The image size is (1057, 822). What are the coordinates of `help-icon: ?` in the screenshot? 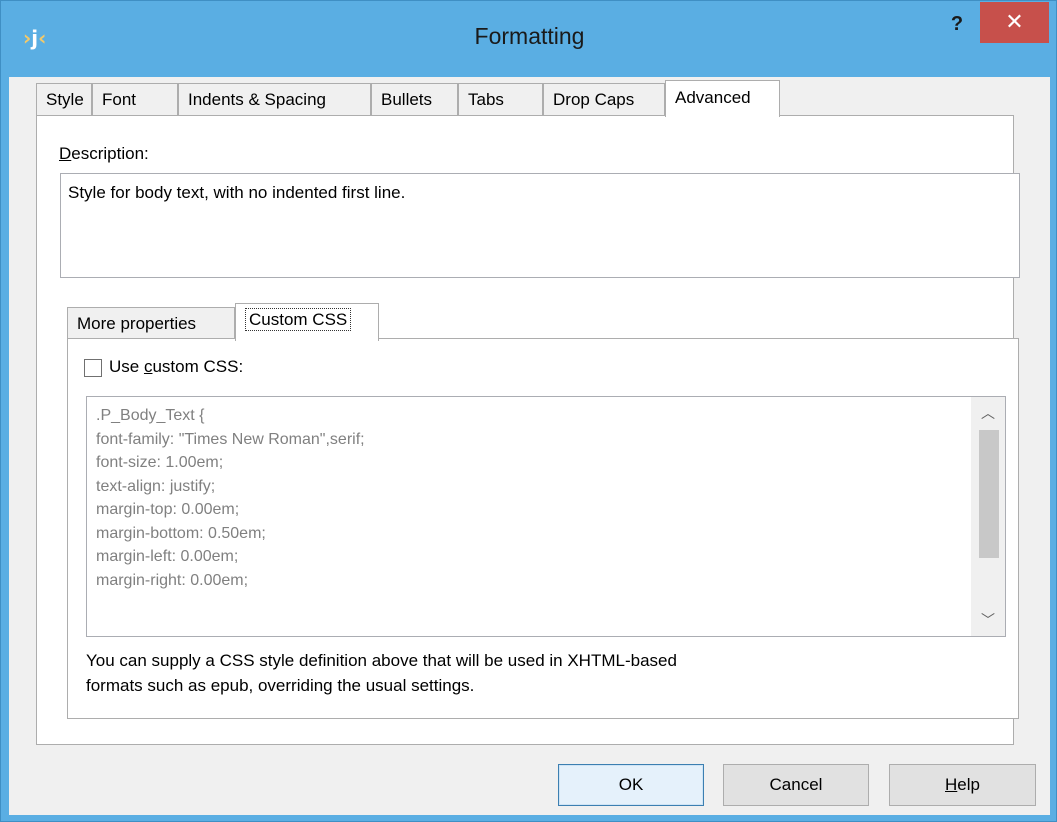 It's located at (957, 28).